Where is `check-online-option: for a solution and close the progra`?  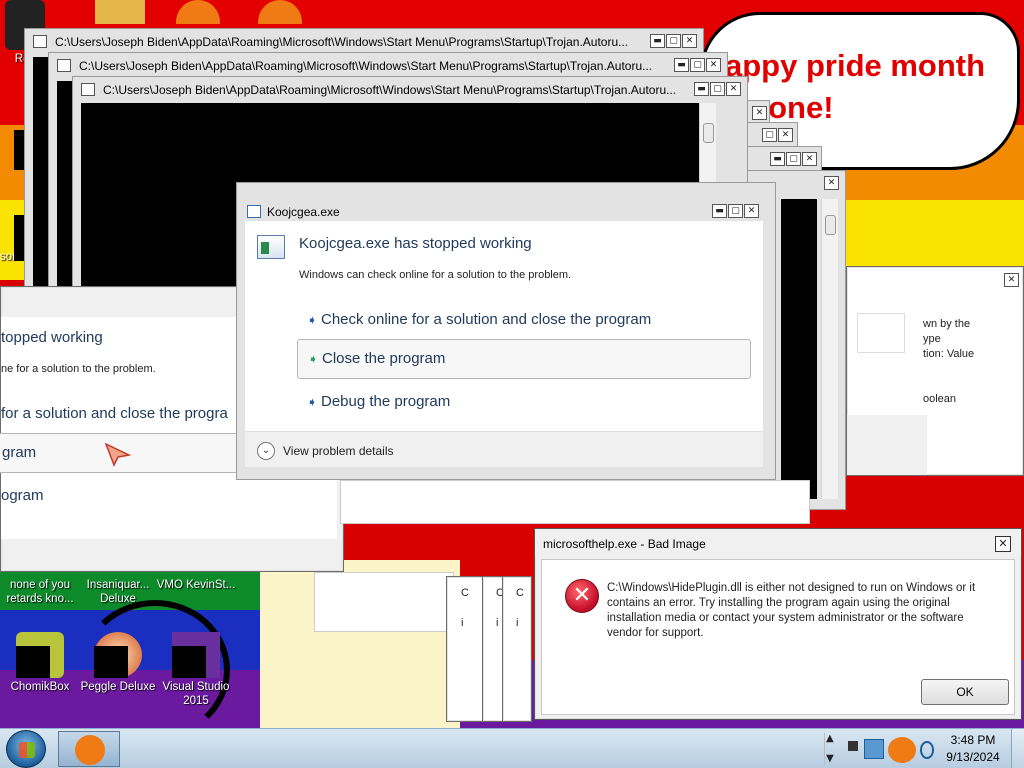 check-online-option: for a solution and close the progra is located at coordinates (114, 413).